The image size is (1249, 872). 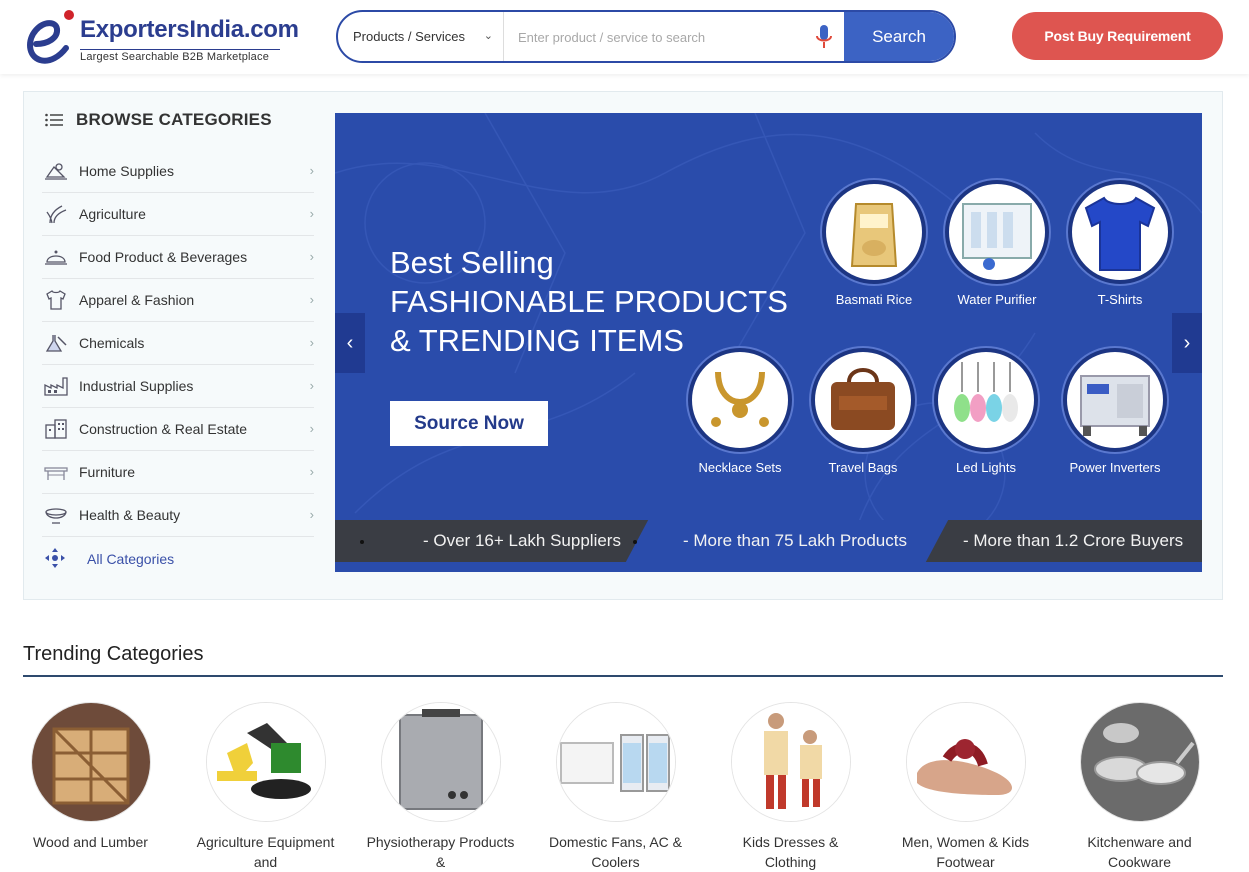 What do you see at coordinates (350, 343) in the screenshot?
I see `banner-prev-button: ‹` at bounding box center [350, 343].